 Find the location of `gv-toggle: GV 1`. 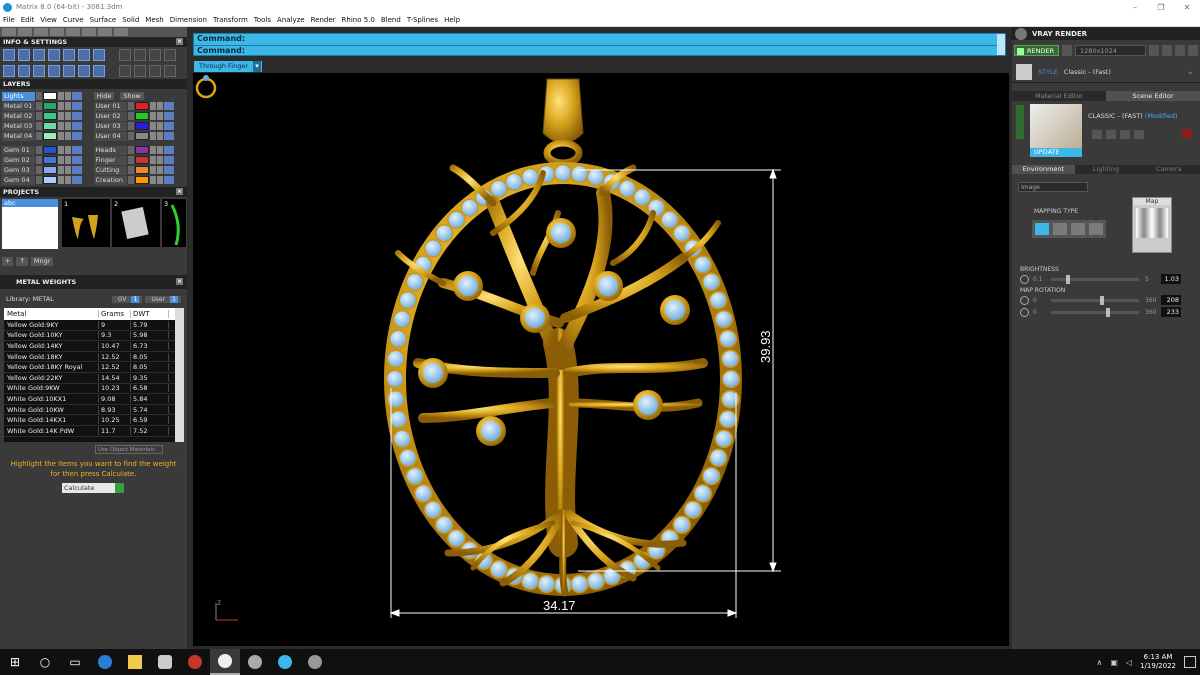

gv-toggle: GV 1 is located at coordinates (127, 299).